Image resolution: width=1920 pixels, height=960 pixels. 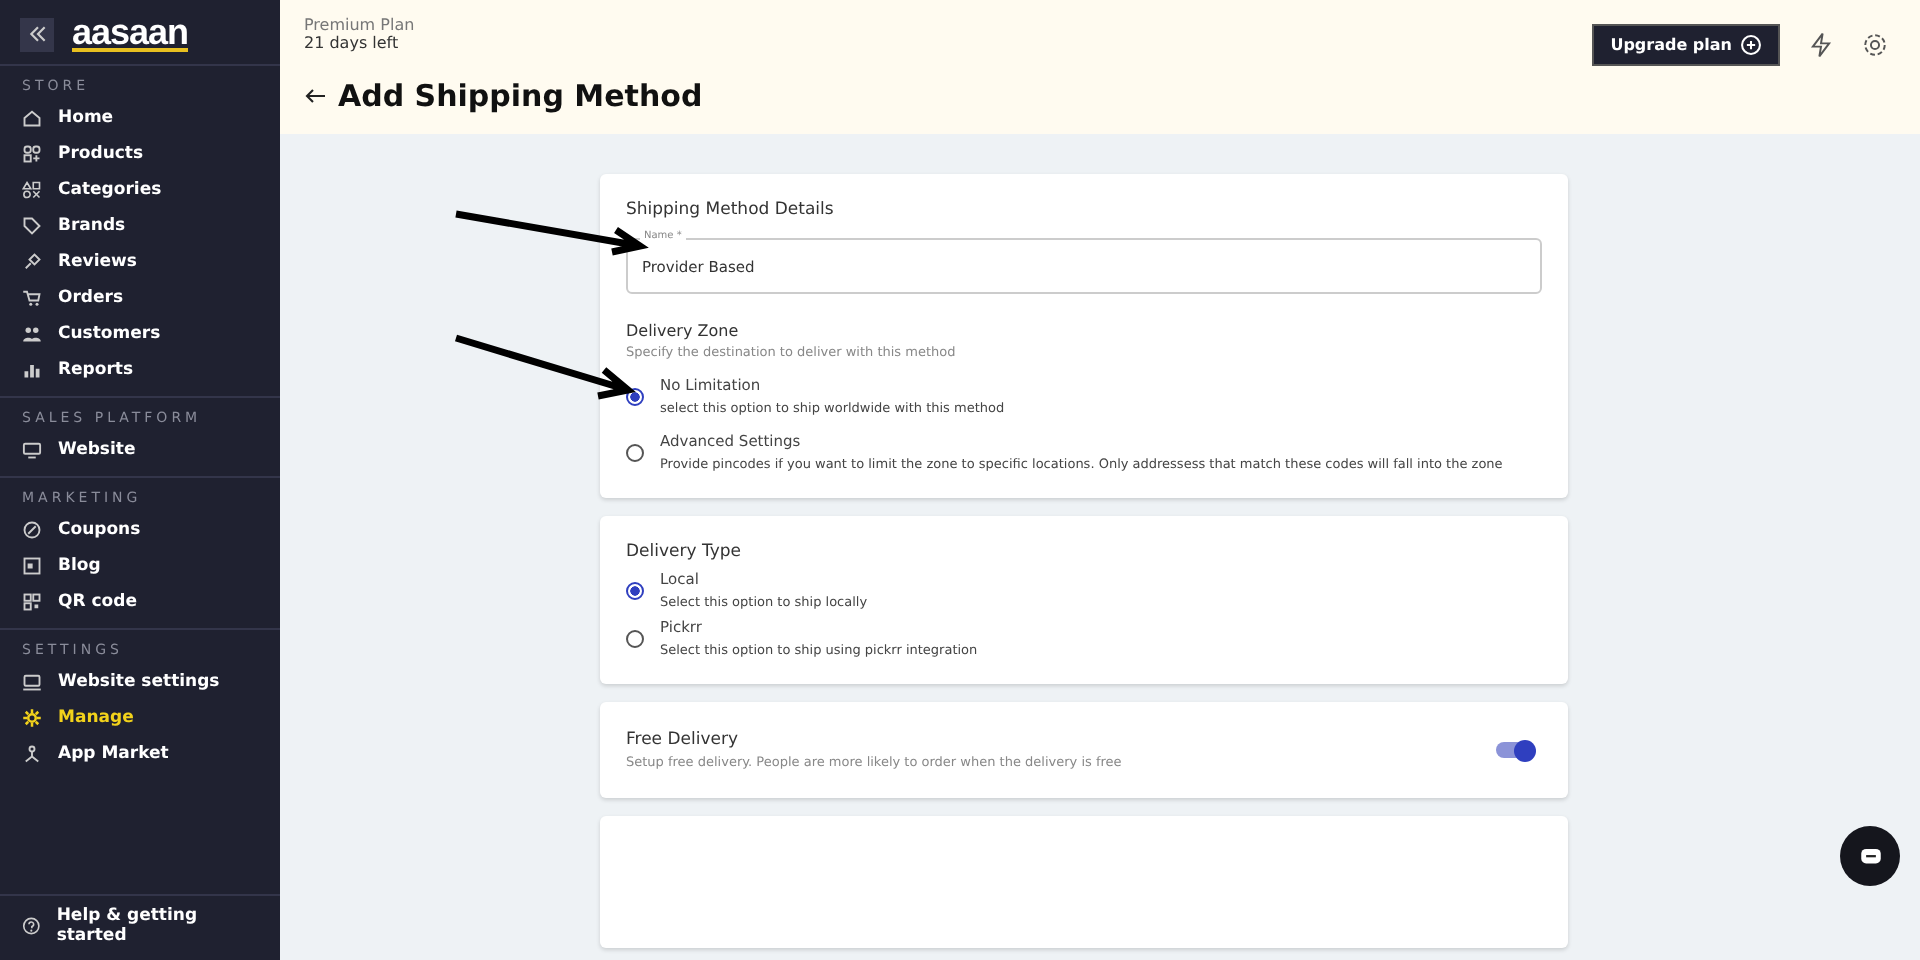 What do you see at coordinates (1875, 45) in the screenshot?
I see `settings-icon` at bounding box center [1875, 45].